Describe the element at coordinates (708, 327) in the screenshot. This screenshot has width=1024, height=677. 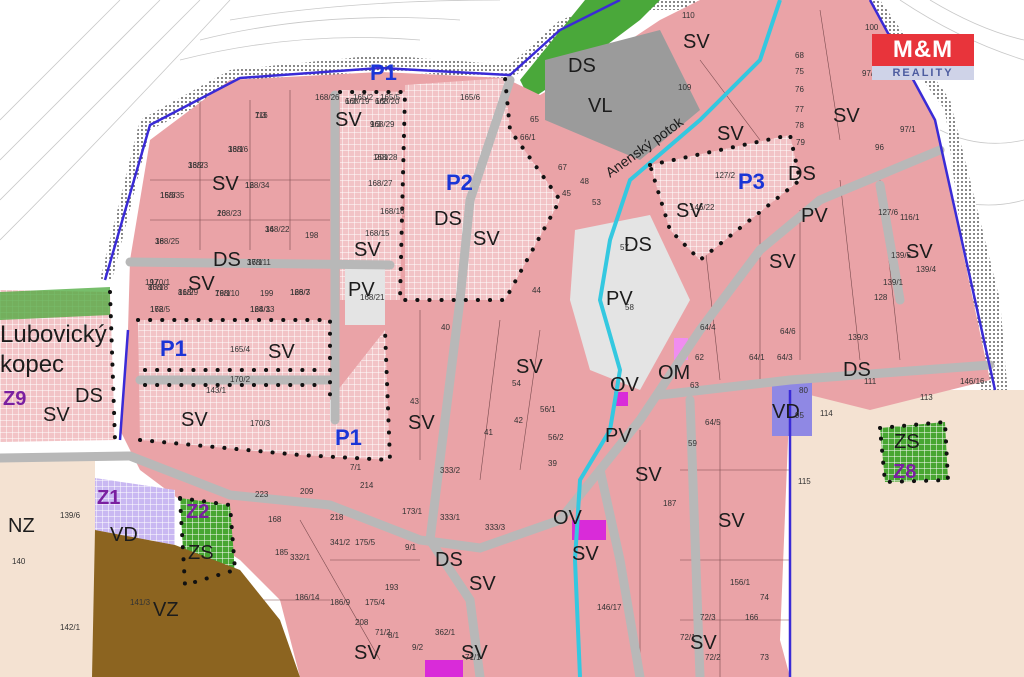
I see `parcel-number: 64/4` at that location.